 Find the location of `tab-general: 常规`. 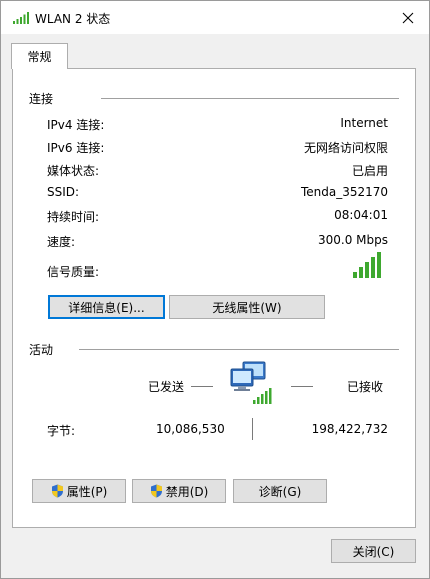

tab-general: 常规 is located at coordinates (39, 56).